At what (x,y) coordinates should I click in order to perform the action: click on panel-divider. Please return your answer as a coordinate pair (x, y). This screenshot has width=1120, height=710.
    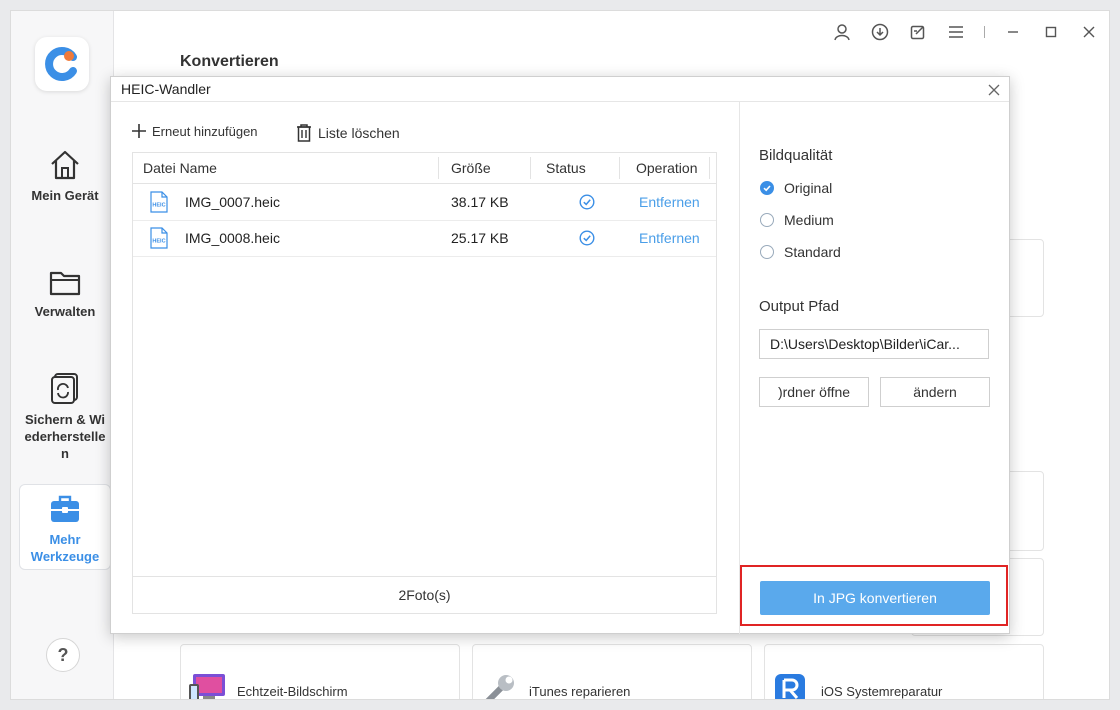
    Looking at the image, I should click on (739, 368).